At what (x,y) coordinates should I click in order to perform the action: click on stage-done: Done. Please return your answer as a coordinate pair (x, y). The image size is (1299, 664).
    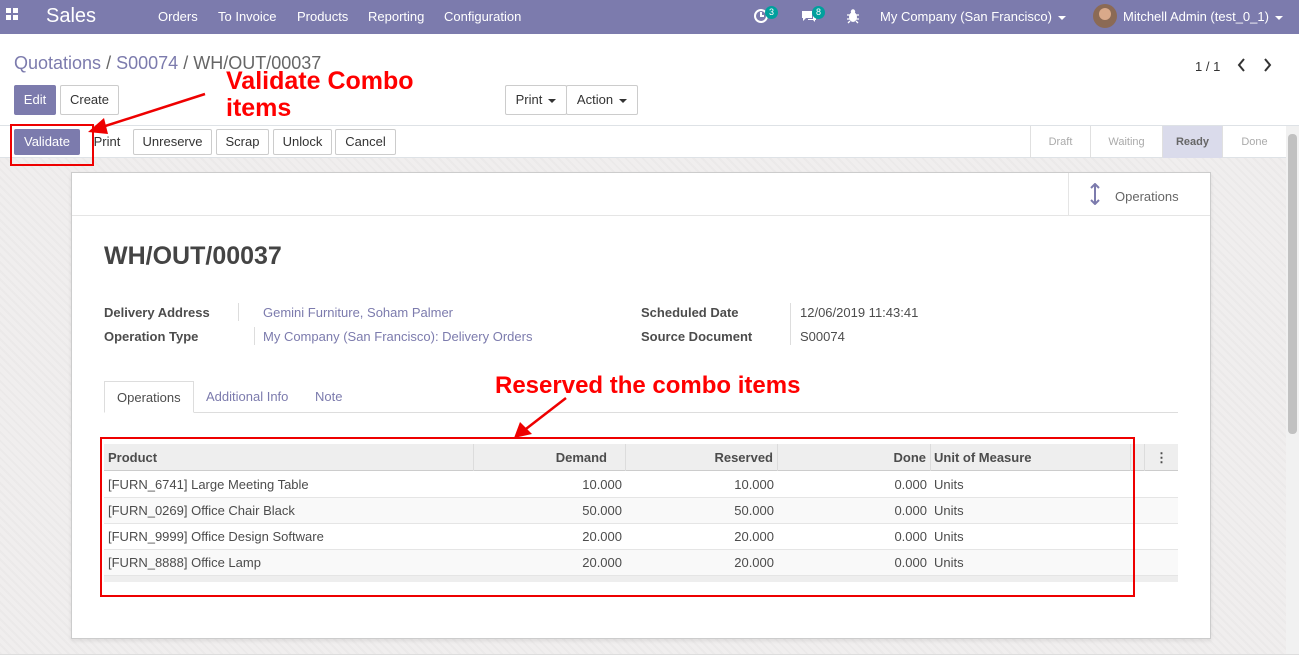
    Looking at the image, I should click on (1254, 142).